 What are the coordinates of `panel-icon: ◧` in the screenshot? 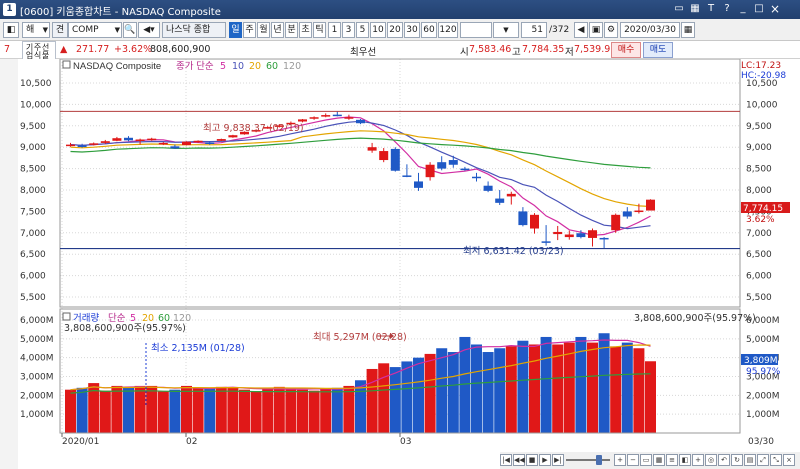 It's located at (685, 460).